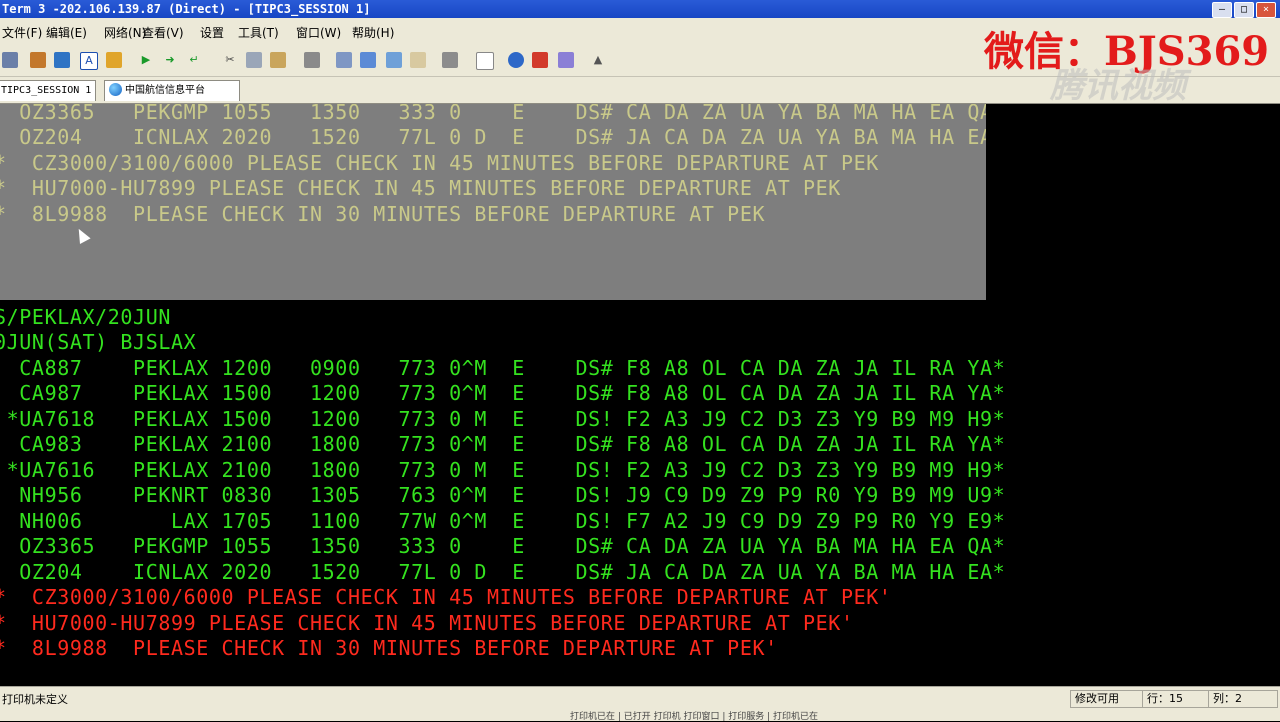 The width and height of the screenshot is (1280, 722). I want to click on tencent-video-watermark: 腾讯视频, so click(1118, 86).